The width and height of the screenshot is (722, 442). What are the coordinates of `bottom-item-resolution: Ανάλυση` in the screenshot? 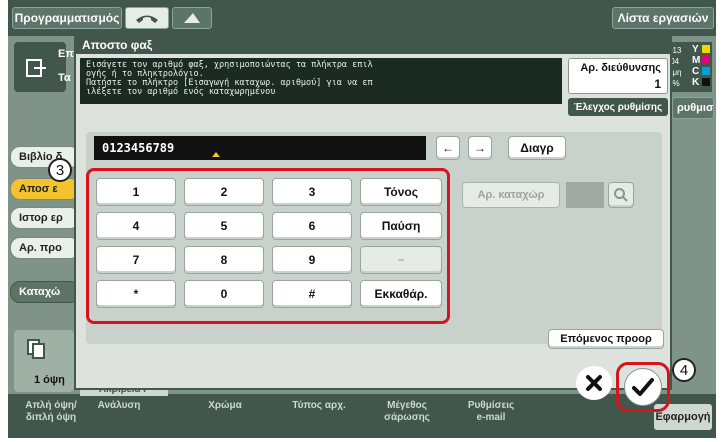 It's located at (119, 406).